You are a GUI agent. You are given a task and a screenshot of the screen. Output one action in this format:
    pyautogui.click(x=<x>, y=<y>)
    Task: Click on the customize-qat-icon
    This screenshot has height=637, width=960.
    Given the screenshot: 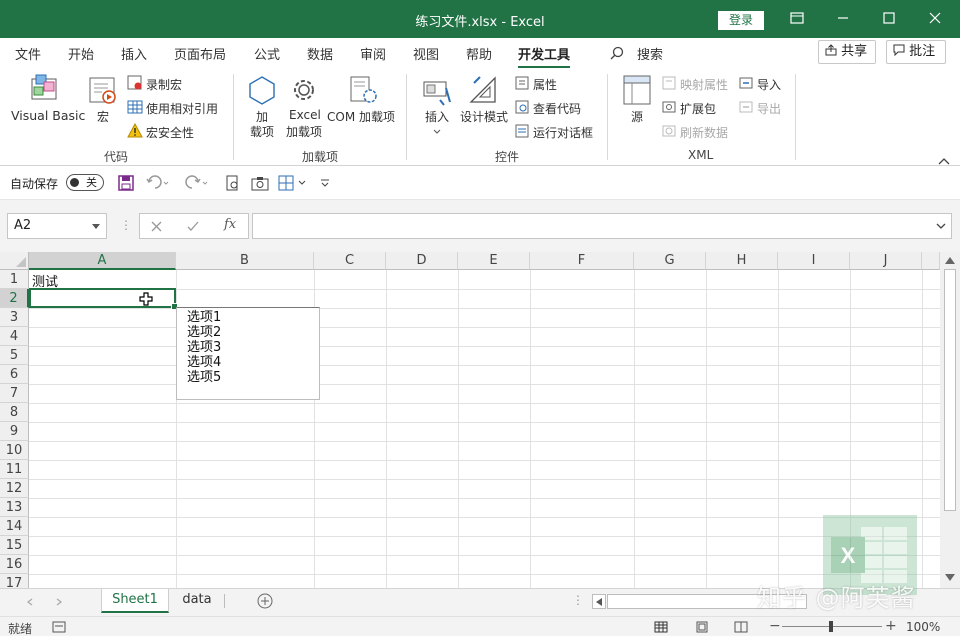 What is the action you would take?
    pyautogui.click(x=325, y=185)
    